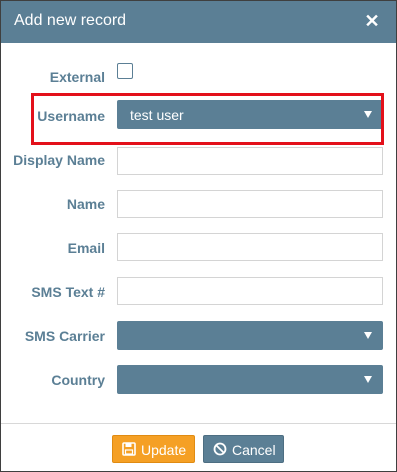 This screenshot has height=472, width=397. I want to click on update-button: Update, so click(153, 449).